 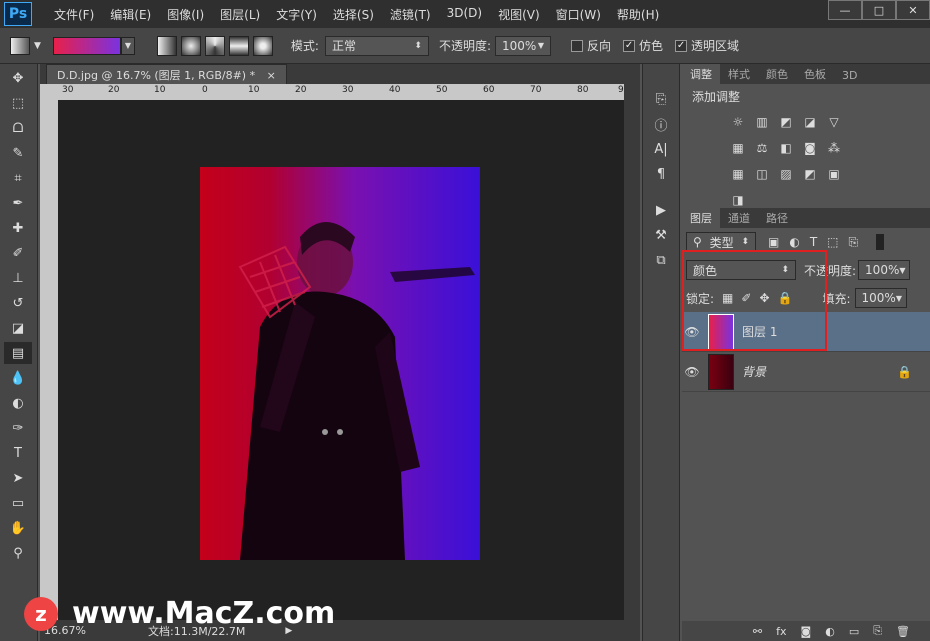 What do you see at coordinates (849, 75) in the screenshot?
I see `tab-3d: 3D` at bounding box center [849, 75].